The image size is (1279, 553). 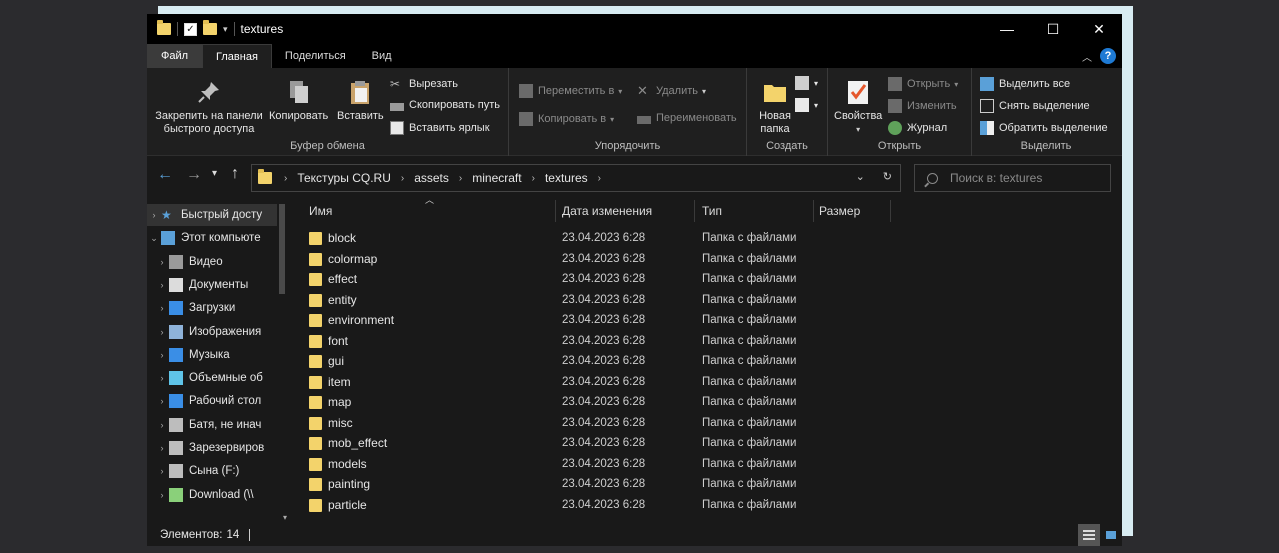 I want to click on delete-button: ✕ Удалить ▾, so click(x=671, y=91).